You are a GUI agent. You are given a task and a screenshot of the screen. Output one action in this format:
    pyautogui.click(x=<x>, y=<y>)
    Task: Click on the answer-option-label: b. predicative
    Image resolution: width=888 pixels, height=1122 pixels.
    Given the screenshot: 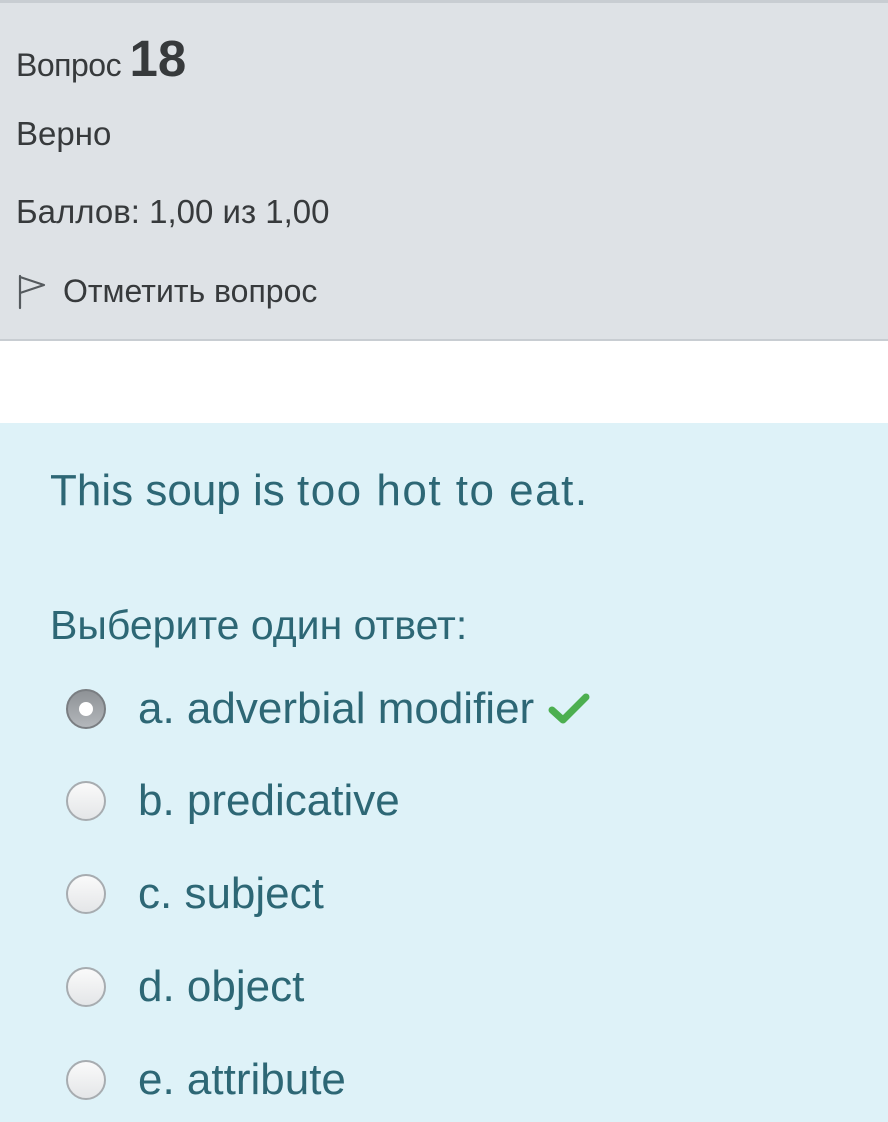 What is the action you would take?
    pyautogui.click(x=269, y=800)
    